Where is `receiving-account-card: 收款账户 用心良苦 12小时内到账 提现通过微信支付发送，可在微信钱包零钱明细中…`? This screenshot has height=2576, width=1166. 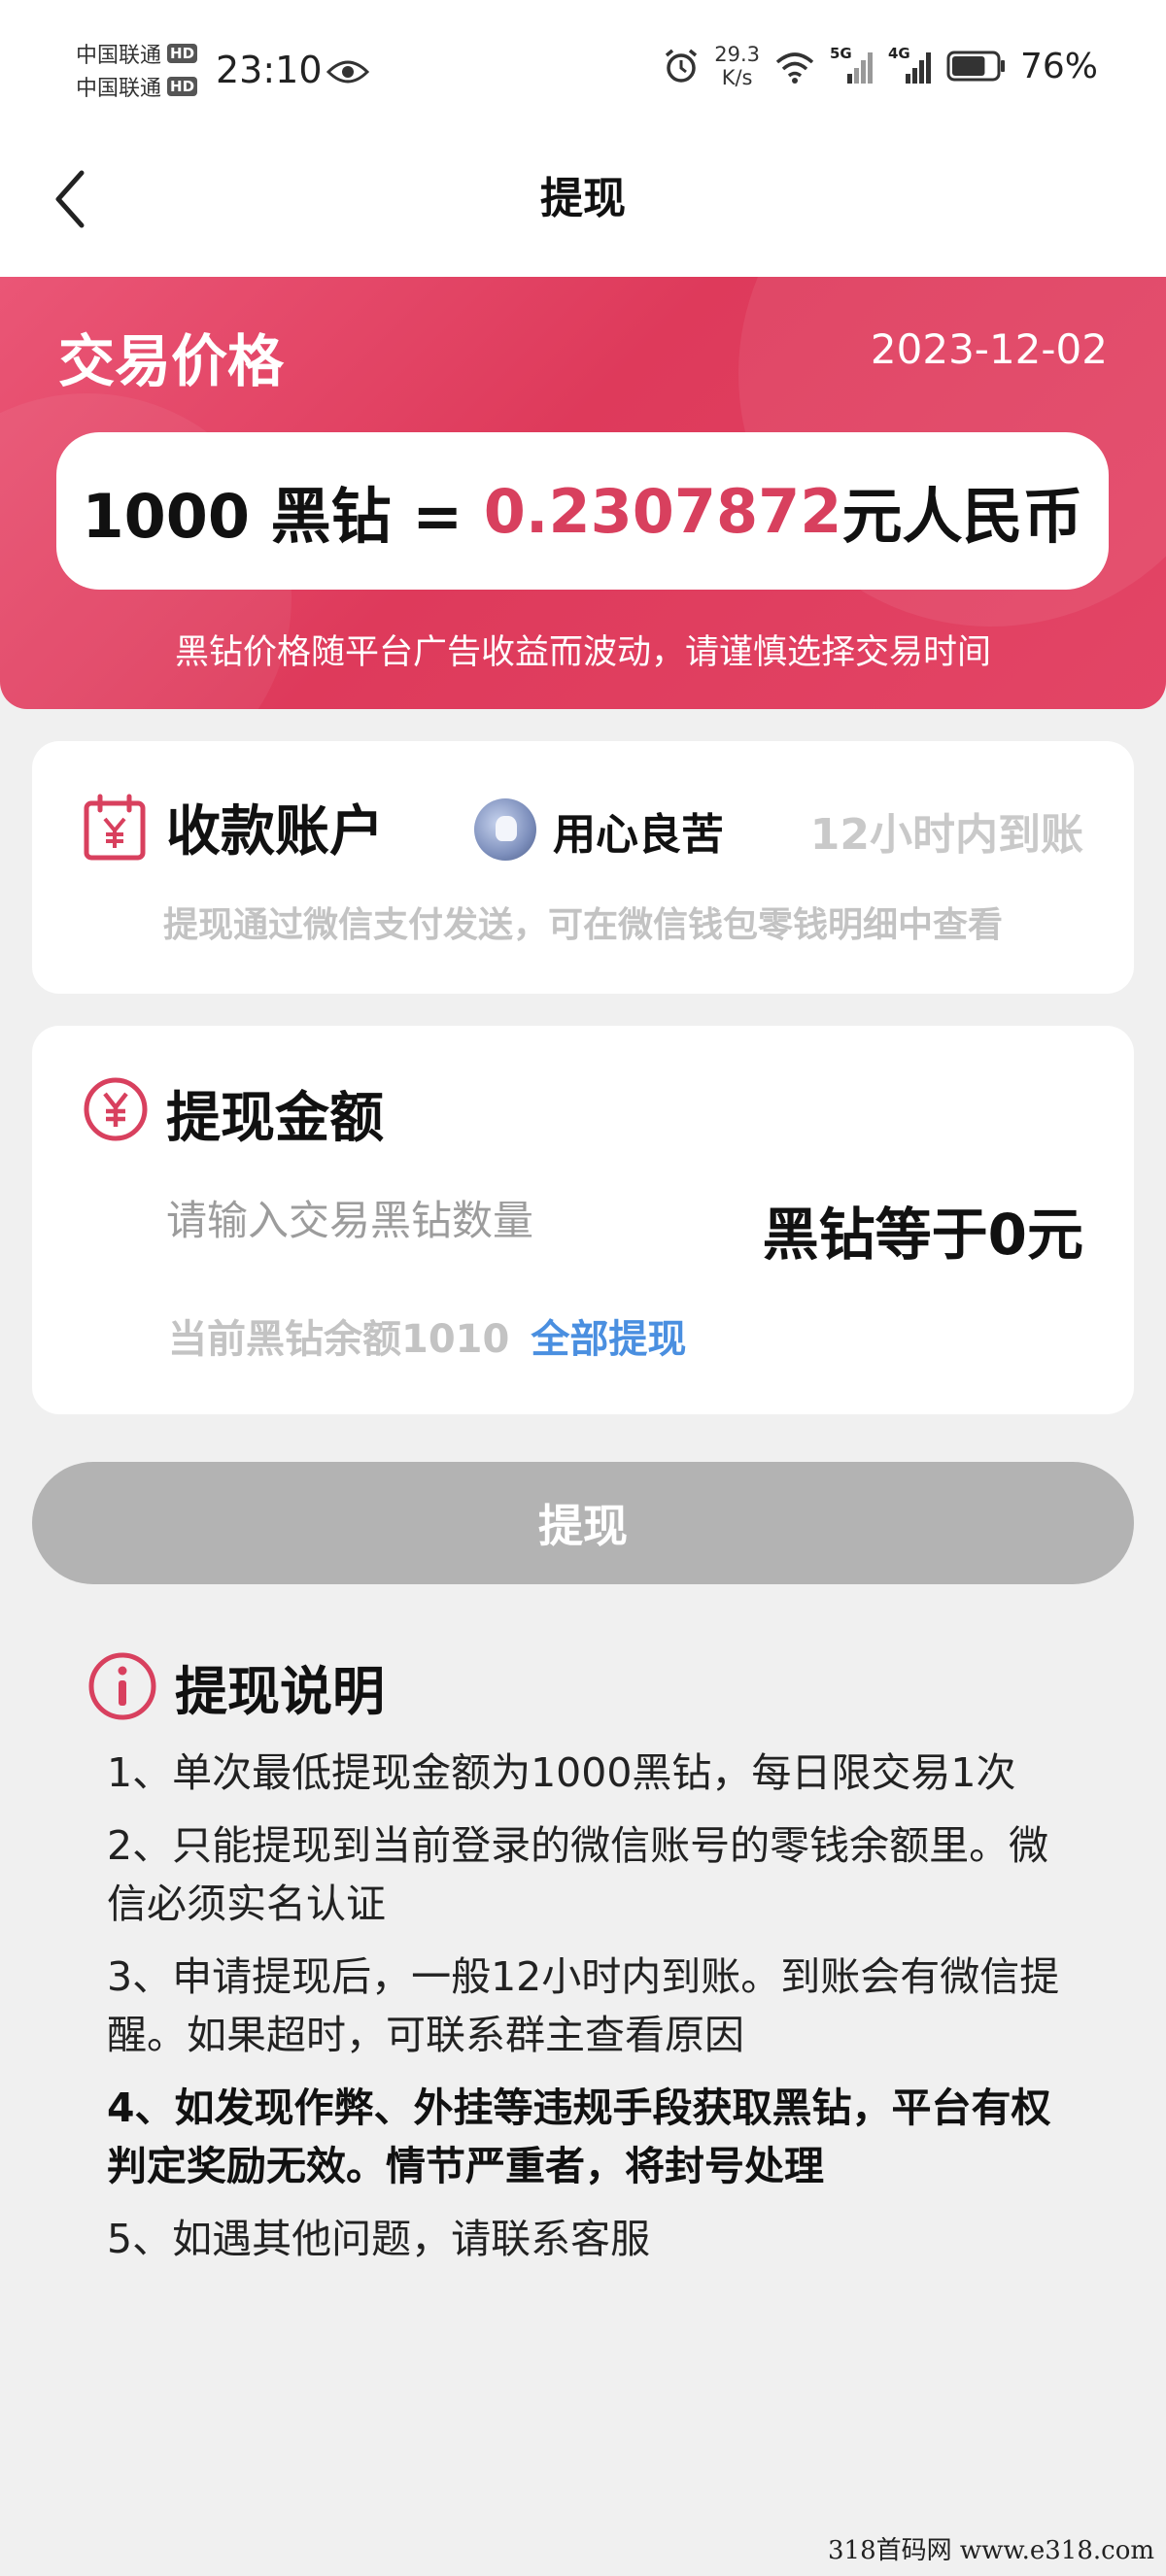
receiving-account-card: 收款账户 用心良苦 12小时内到账 提现通过微信支付发送，可在微信钱包零钱明细中… is located at coordinates (583, 867).